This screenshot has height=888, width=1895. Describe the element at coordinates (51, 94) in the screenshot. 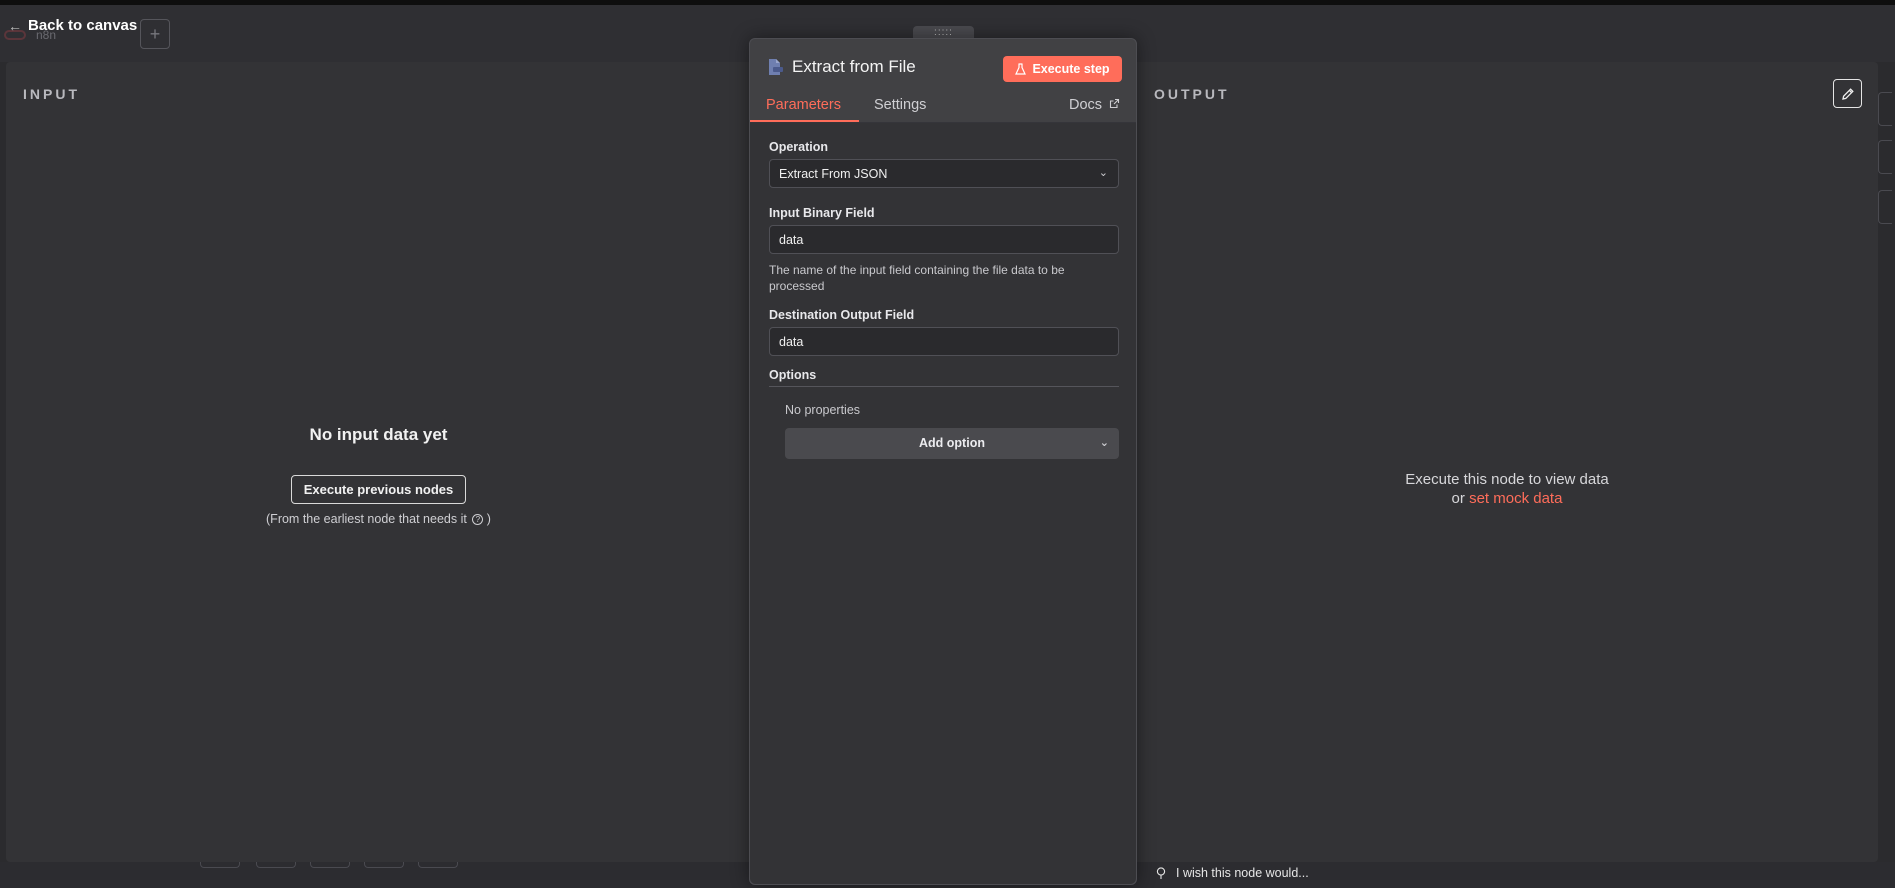

I see `input-heading: INPUT` at that location.